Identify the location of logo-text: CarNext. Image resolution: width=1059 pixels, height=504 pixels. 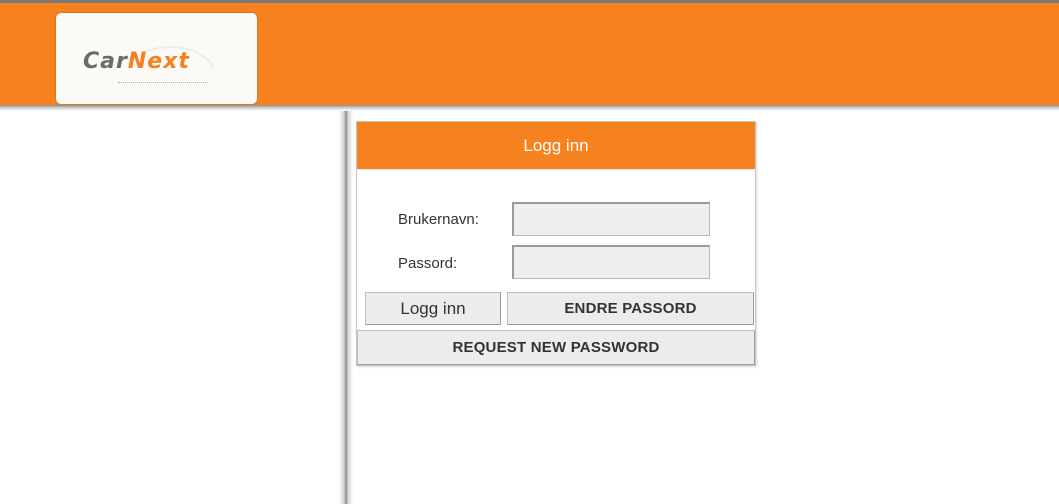
(136, 62).